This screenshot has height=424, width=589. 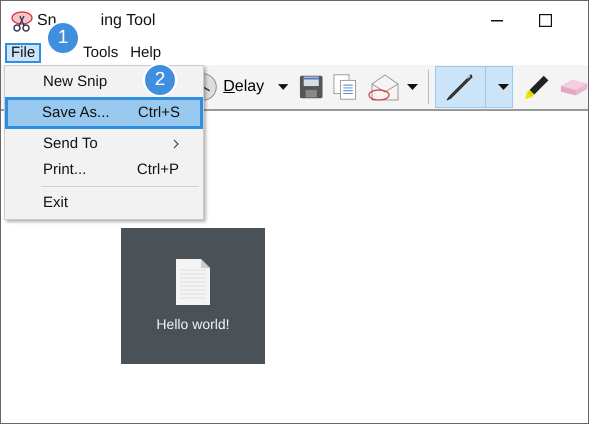 I want to click on menu-item: Tools, so click(x=100, y=52).